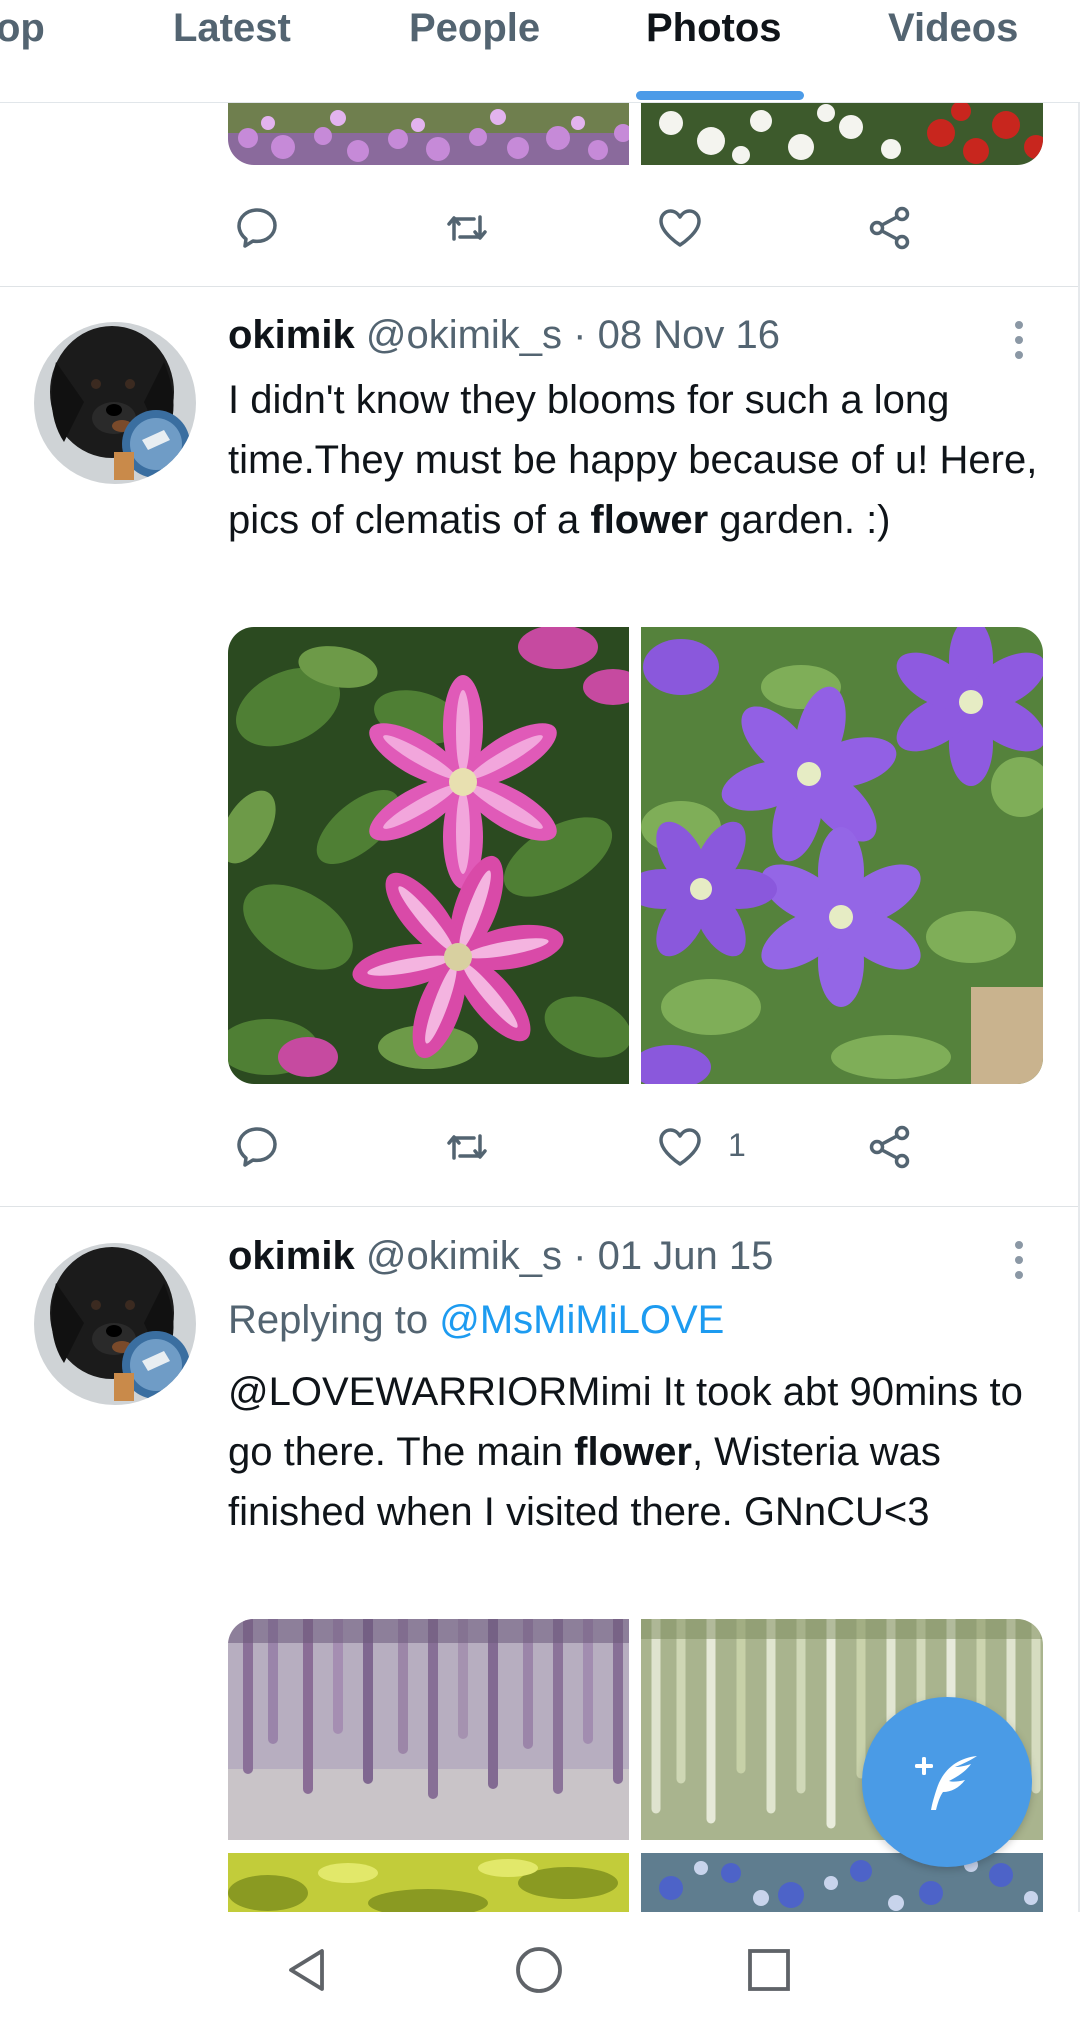 This screenshot has height=2029, width=1080. I want to click on nav-recents-button, so click(769, 1970).